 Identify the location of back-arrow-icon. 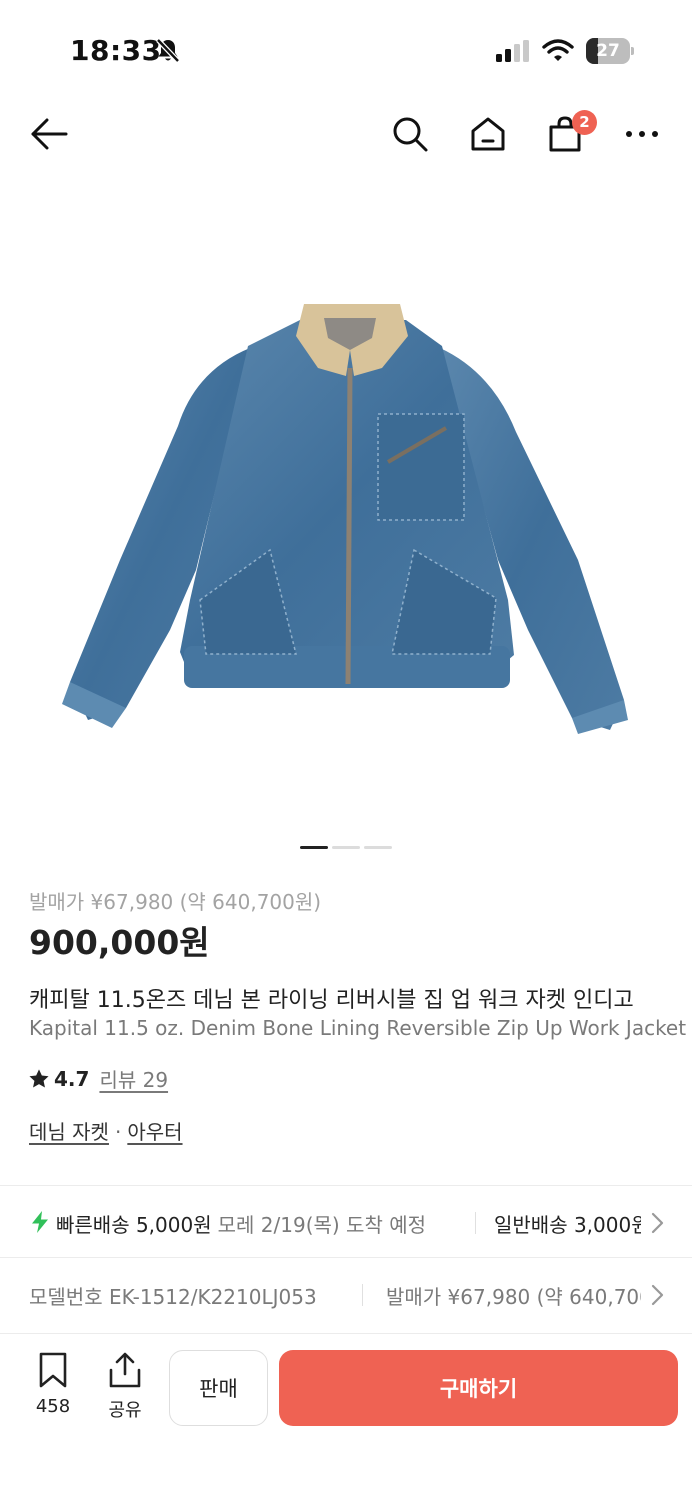
(49, 134).